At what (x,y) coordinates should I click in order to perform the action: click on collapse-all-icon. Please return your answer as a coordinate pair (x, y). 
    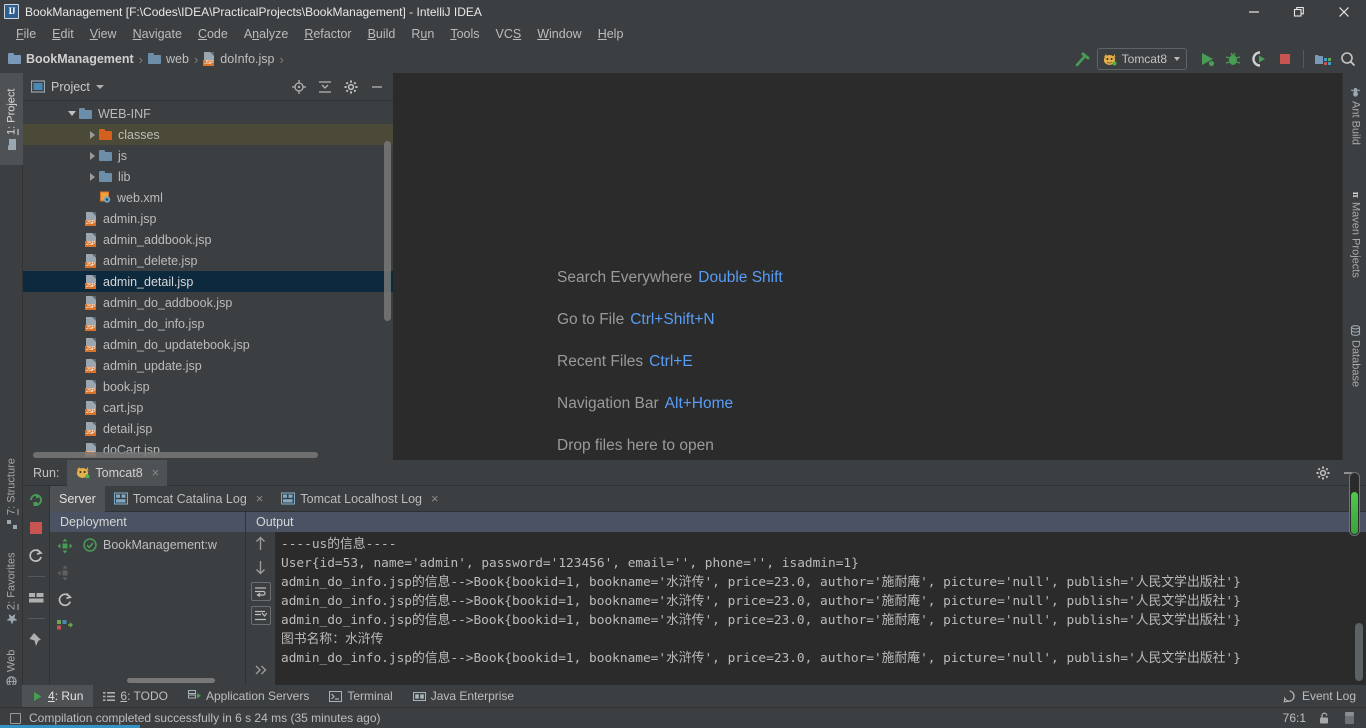
    Looking at the image, I should click on (324, 86).